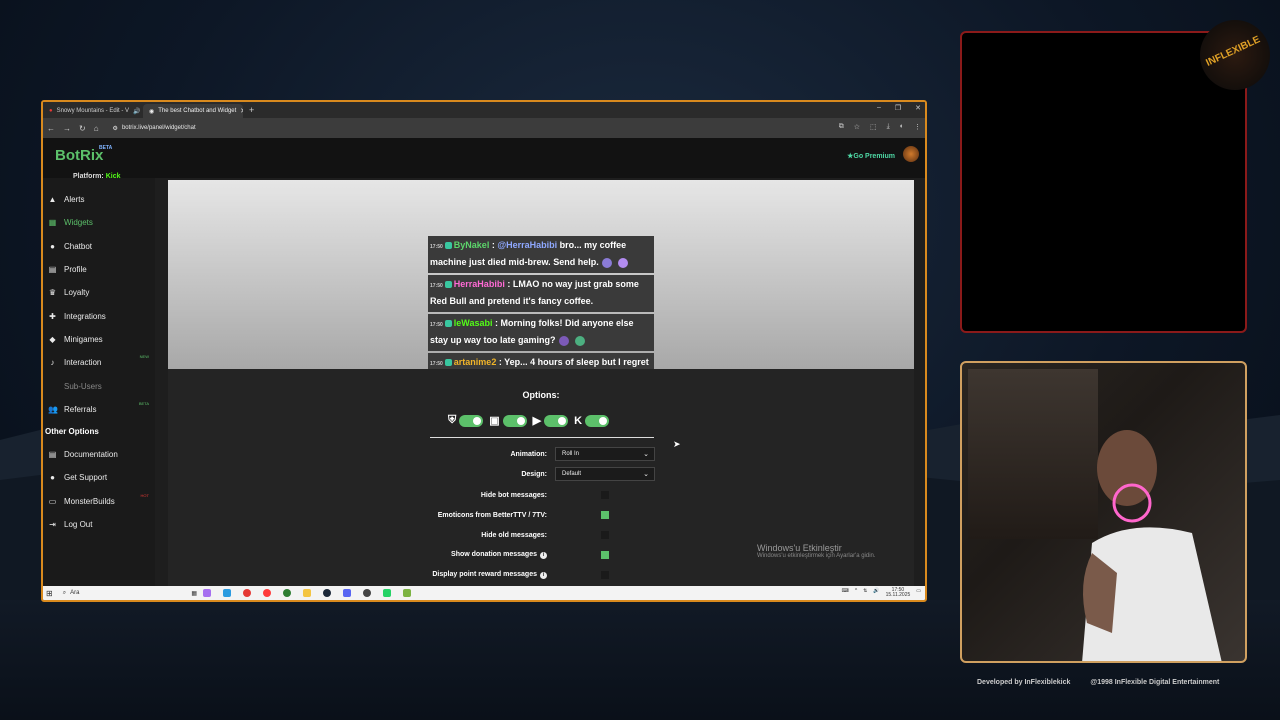 The image size is (1280, 720). I want to click on design-select: Default ⌄, so click(605, 474).